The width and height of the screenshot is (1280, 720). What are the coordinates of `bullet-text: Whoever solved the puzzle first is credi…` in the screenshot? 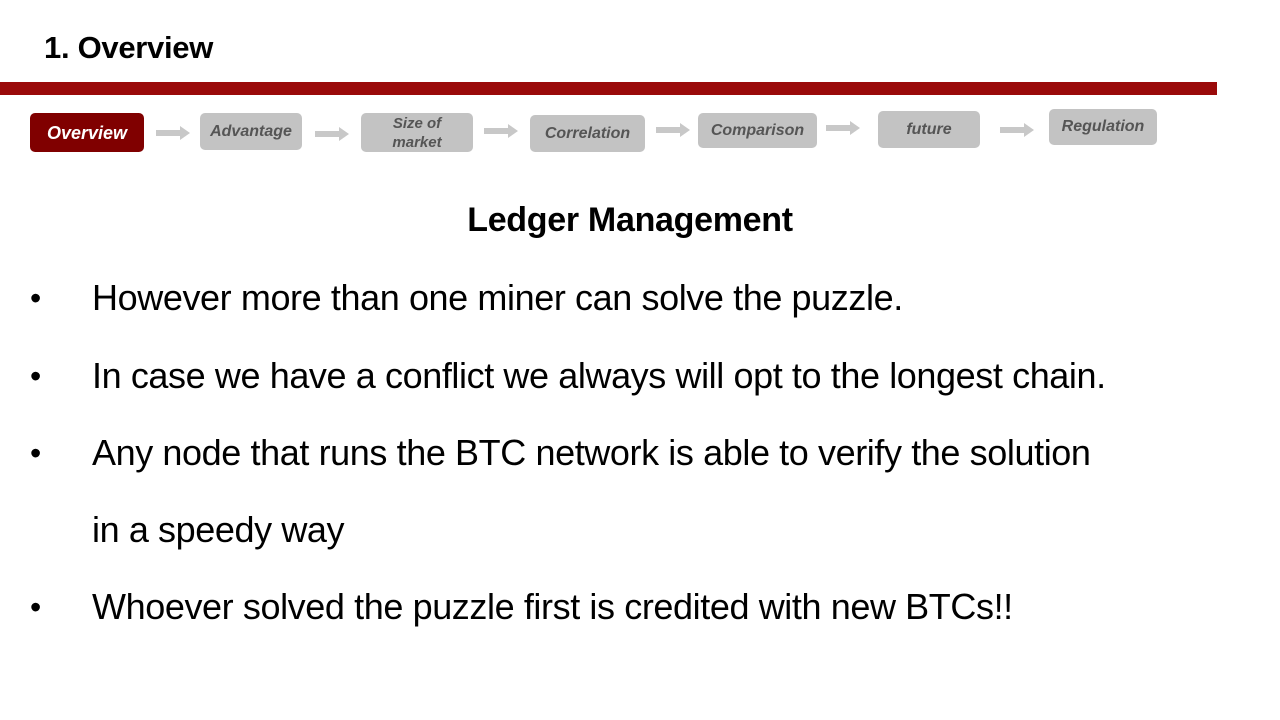 It's located at (552, 606).